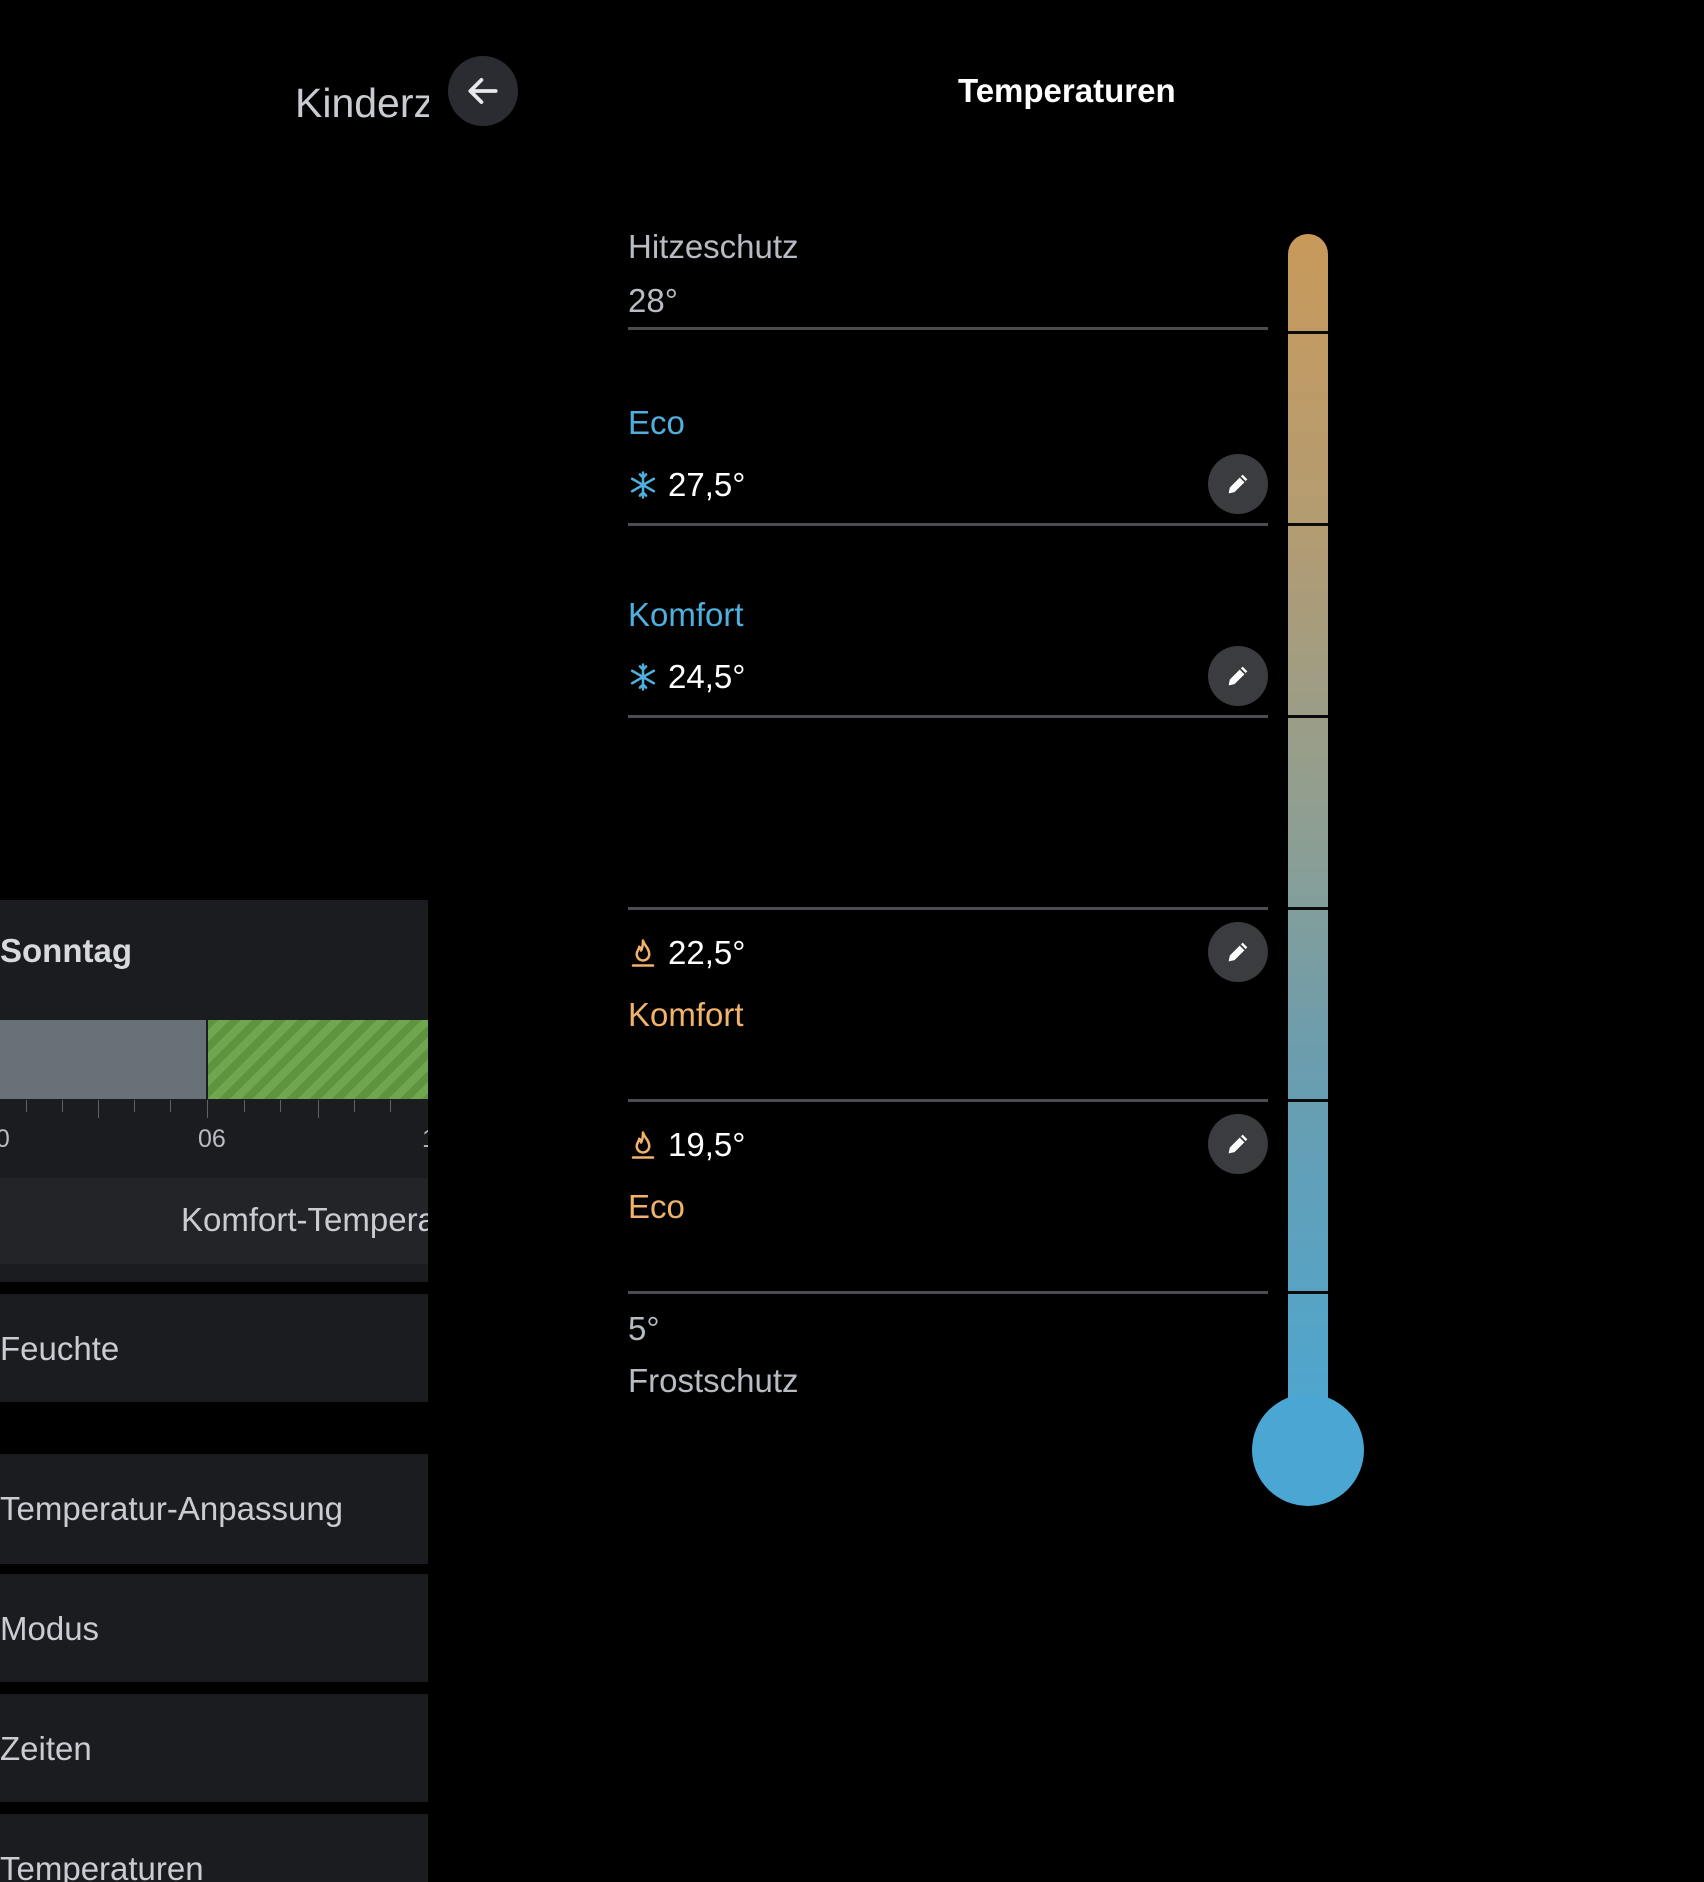  I want to click on menu-item-label: Temperatur-Anpassung, so click(172, 1508).